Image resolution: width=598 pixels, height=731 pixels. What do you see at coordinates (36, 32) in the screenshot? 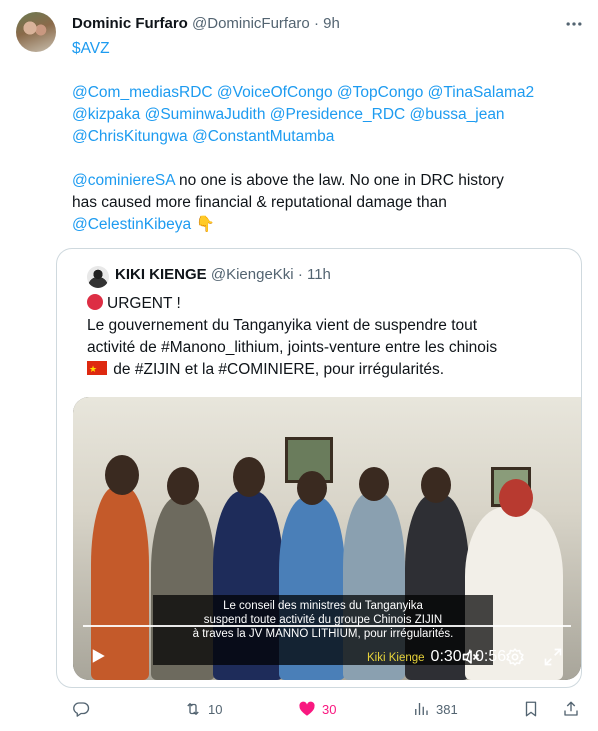
I see `author-avatar` at bounding box center [36, 32].